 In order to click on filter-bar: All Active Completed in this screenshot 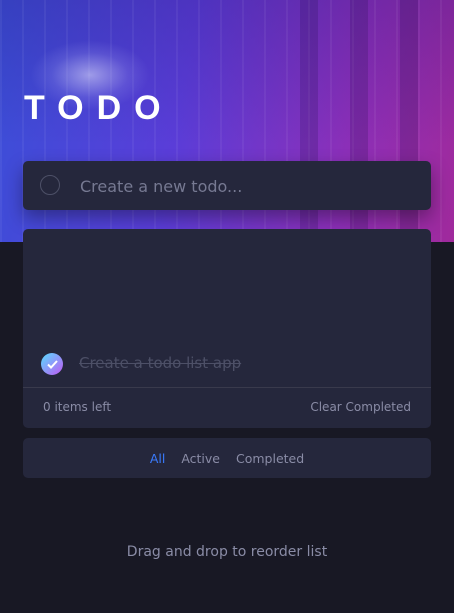, I will do `click(227, 458)`.